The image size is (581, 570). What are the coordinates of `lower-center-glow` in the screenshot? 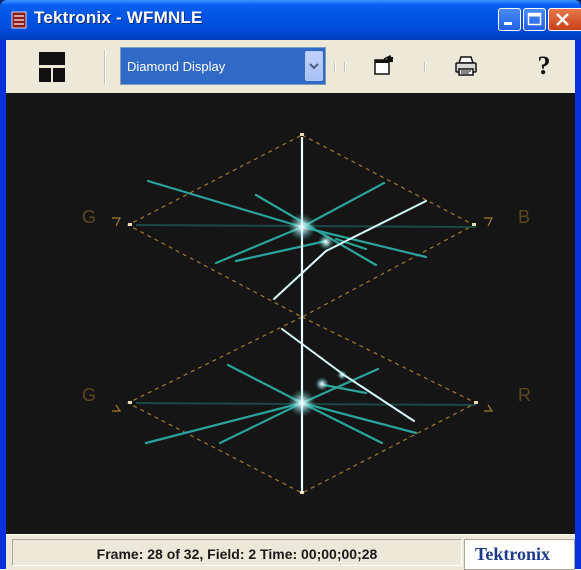 It's located at (302, 403).